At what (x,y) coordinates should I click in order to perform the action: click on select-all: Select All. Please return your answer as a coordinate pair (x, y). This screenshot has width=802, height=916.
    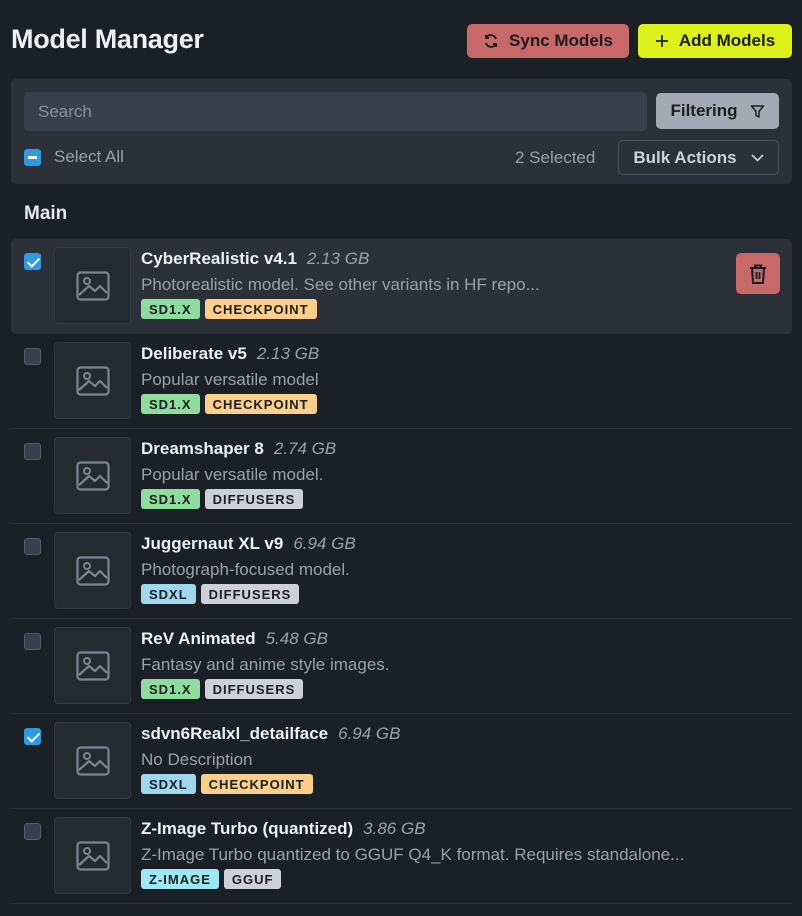
    Looking at the image, I should click on (74, 157).